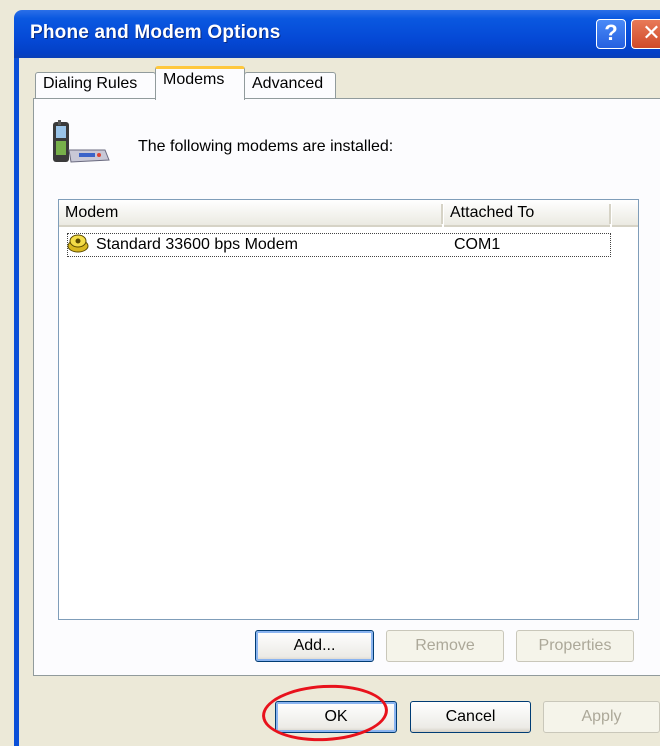 This screenshot has height=746, width=660. Describe the element at coordinates (81, 141) in the screenshot. I see `phone-modem-icon` at that location.